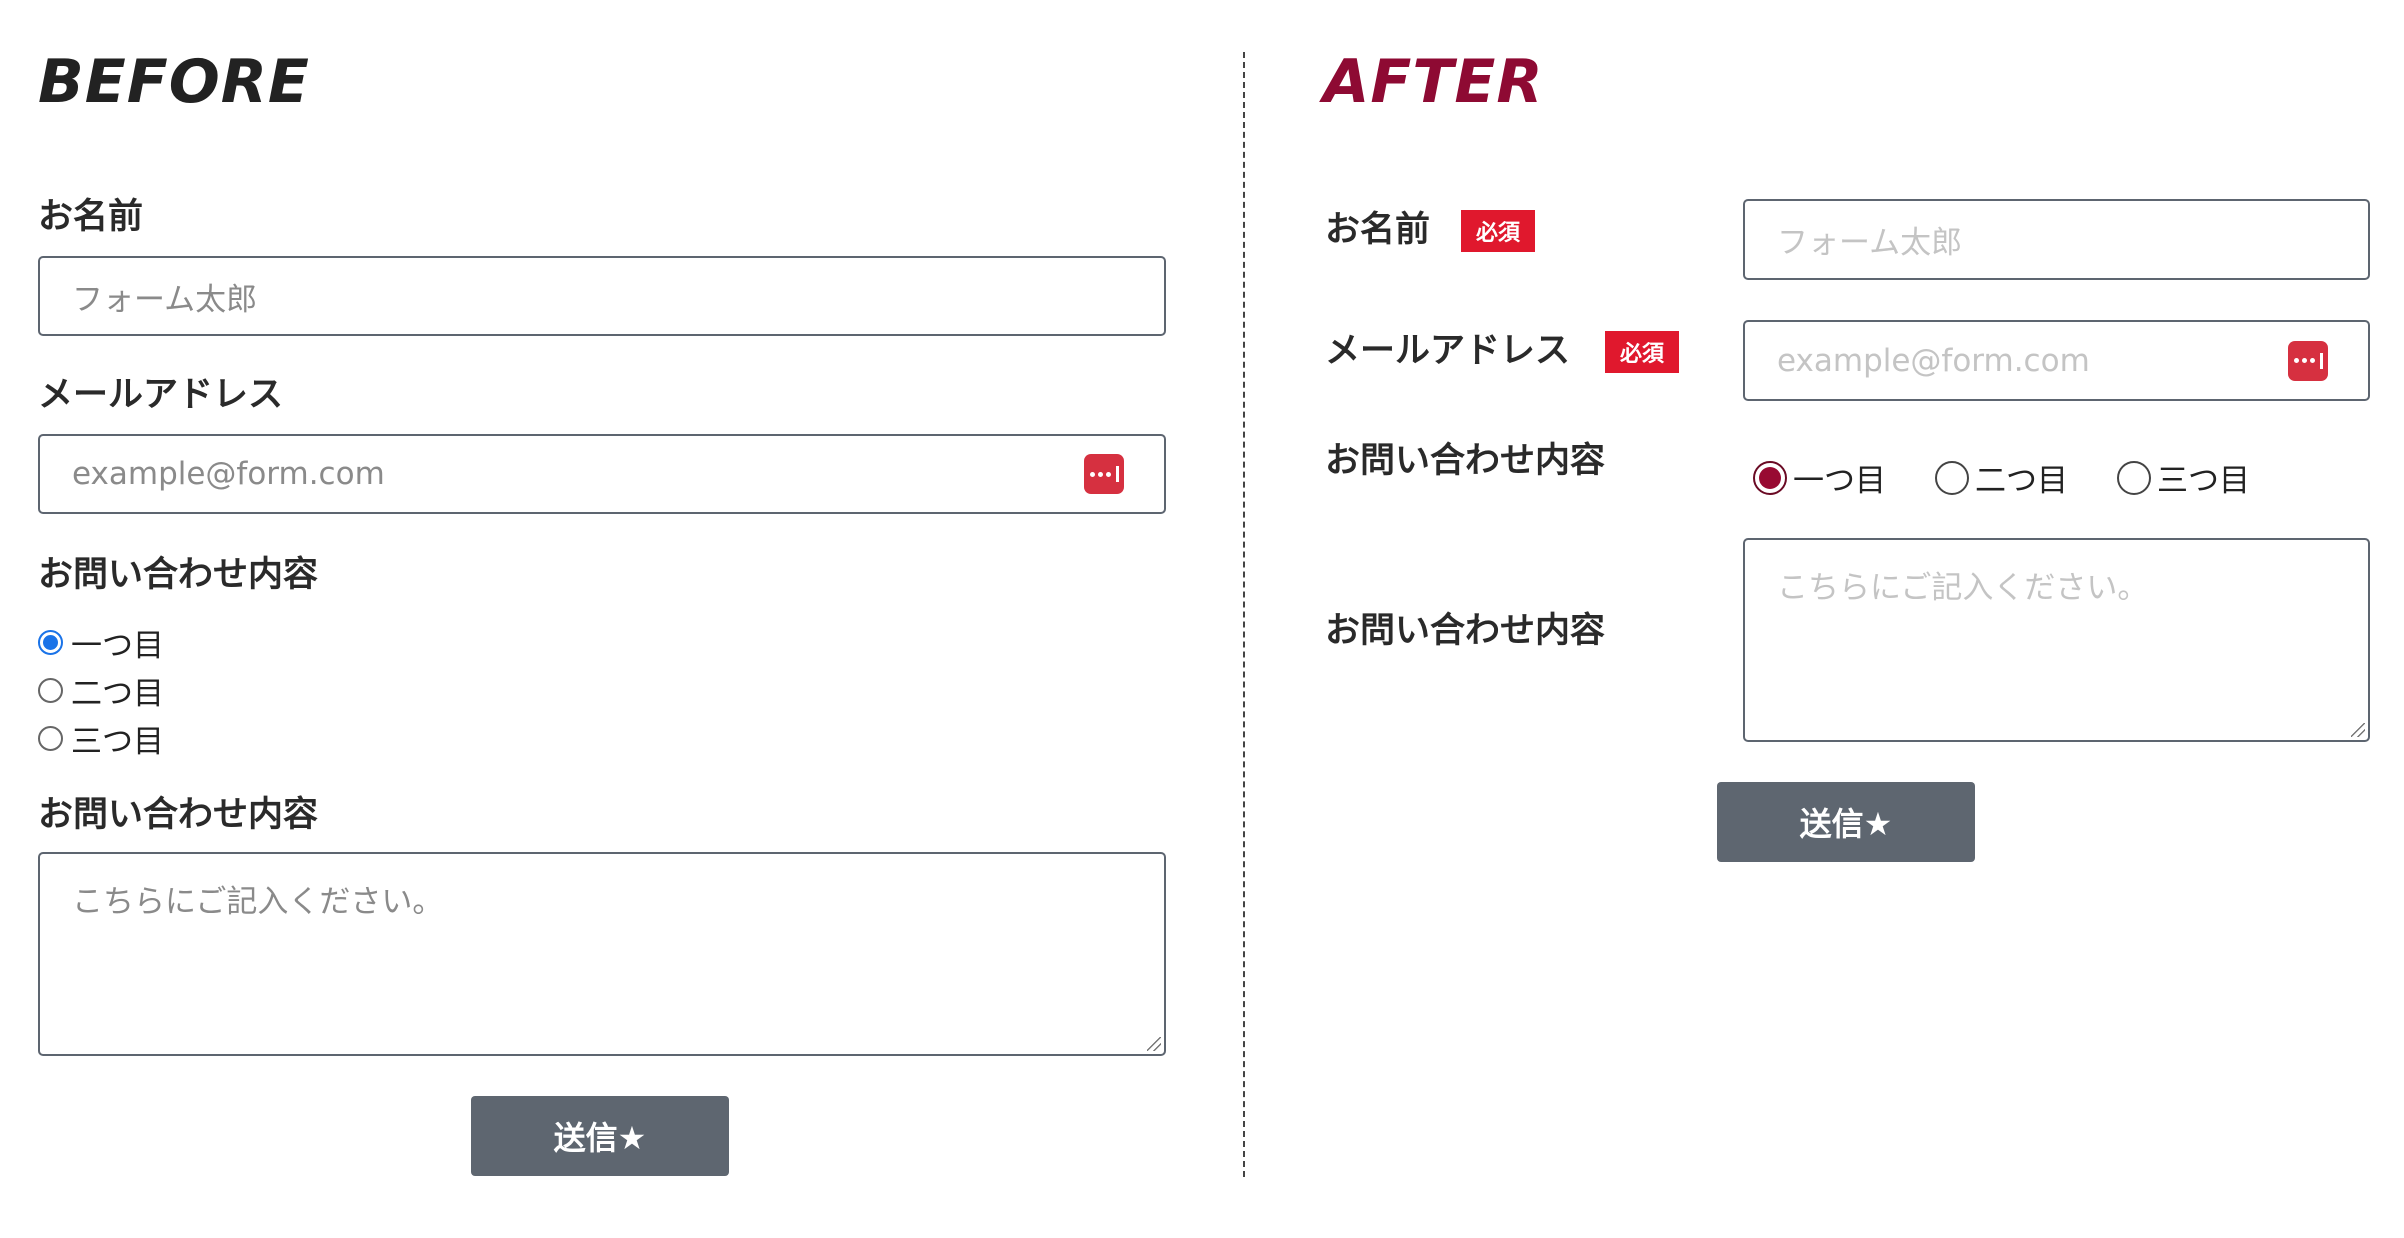  What do you see at coordinates (602, 954) in the screenshot?
I see `before-message-textarea: こちらにご記入ください。` at bounding box center [602, 954].